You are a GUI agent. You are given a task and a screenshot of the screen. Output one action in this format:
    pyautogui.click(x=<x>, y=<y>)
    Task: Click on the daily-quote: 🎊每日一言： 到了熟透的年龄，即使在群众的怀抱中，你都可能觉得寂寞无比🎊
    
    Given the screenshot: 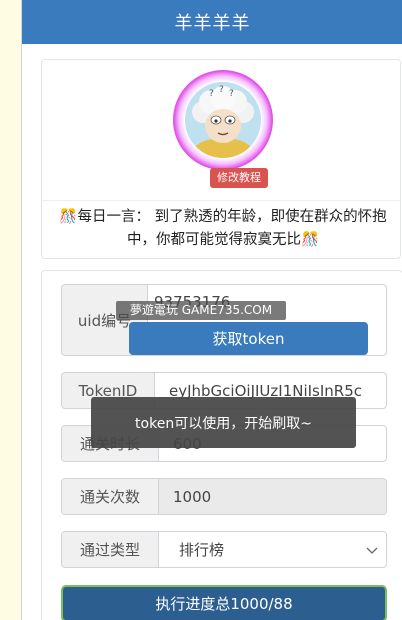 What is the action you would take?
    pyautogui.click(x=223, y=229)
    